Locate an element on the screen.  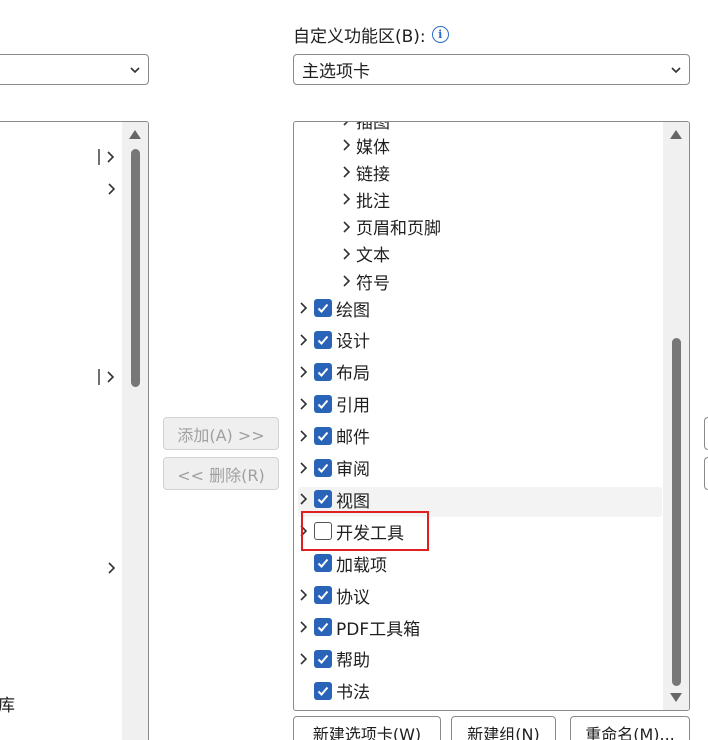
tree-tab-item: 引用 is located at coordinates (334, 404).